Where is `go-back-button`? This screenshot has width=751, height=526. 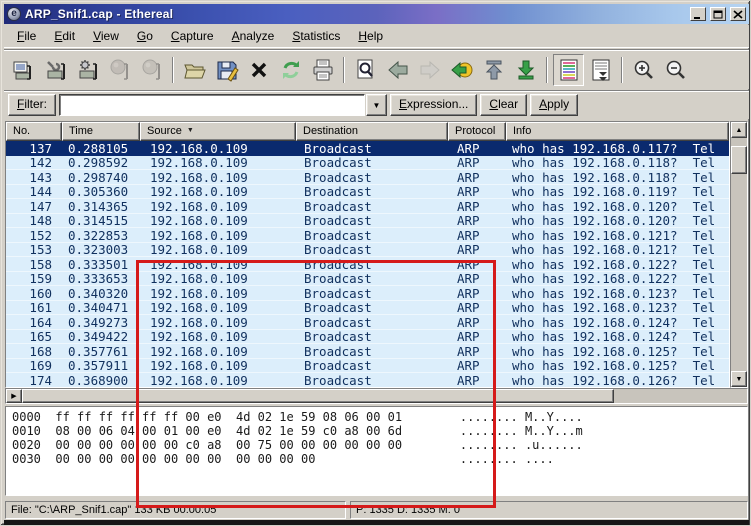 go-back-button is located at coordinates (397, 70).